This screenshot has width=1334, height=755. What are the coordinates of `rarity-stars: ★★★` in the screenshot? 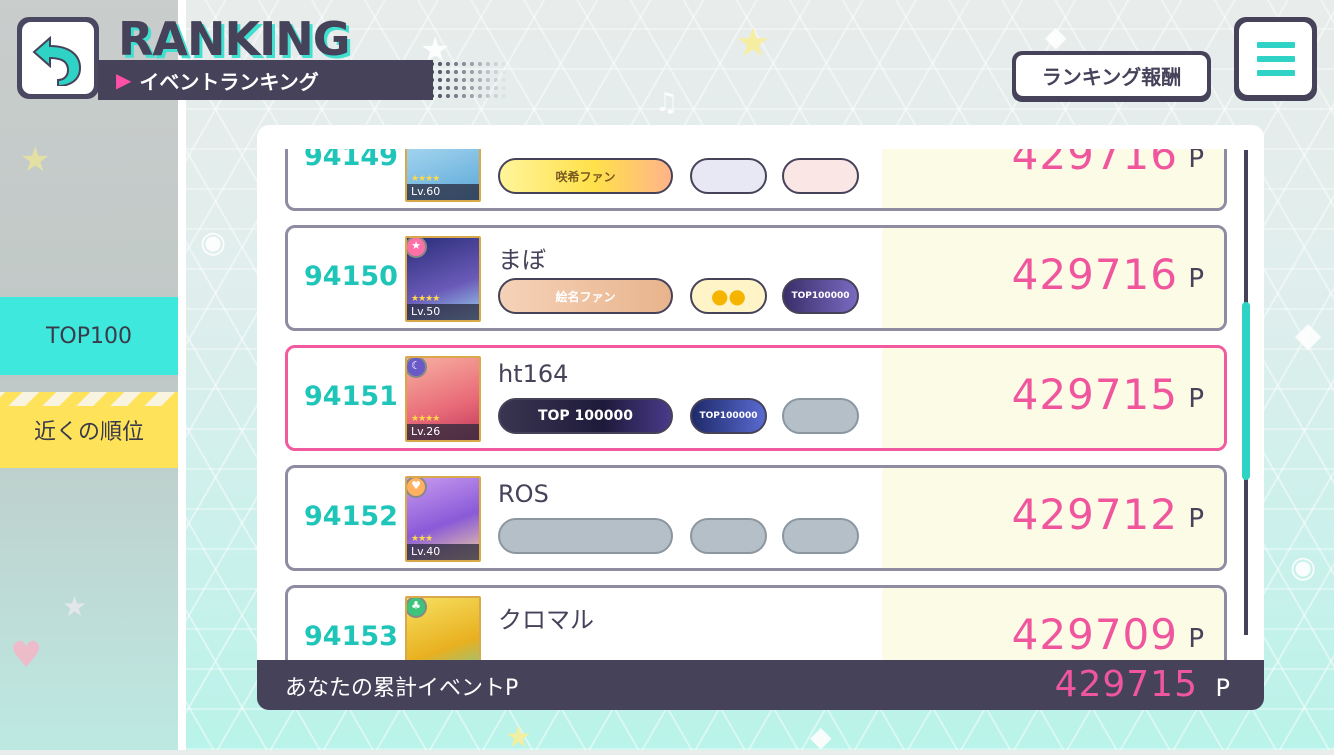 It's located at (422, 539).